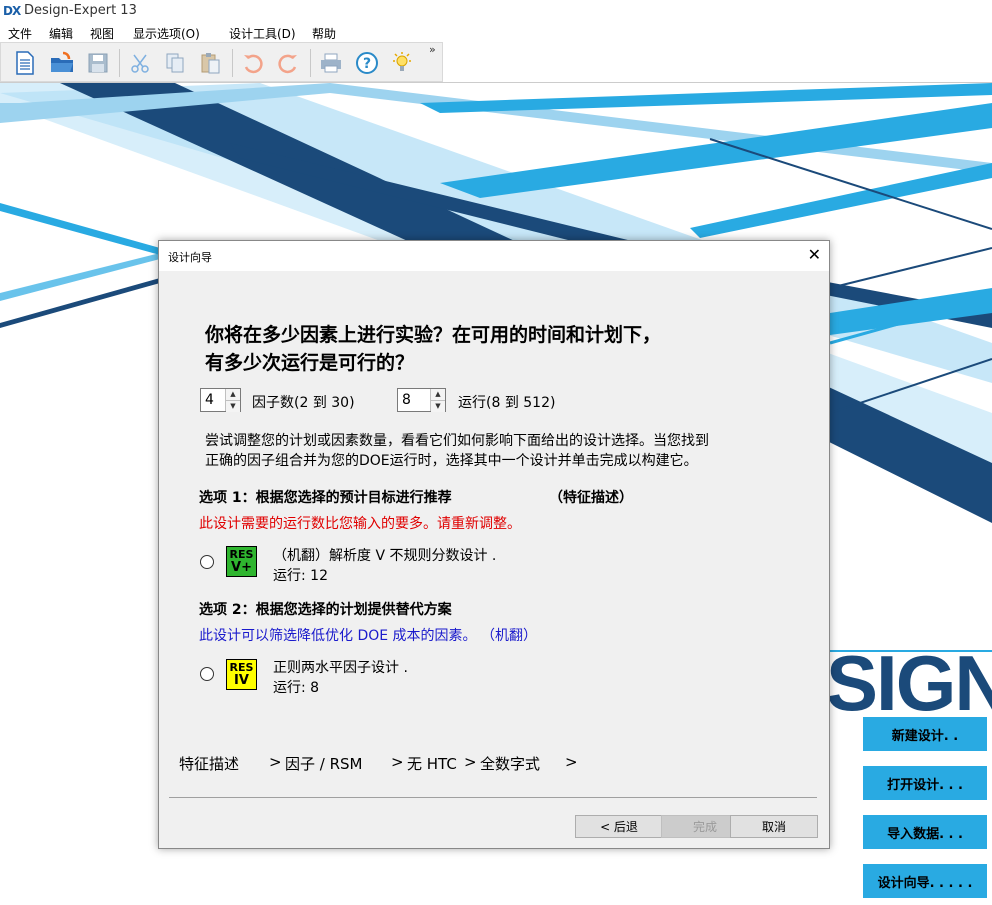  I want to click on menu-help: 帮助, so click(324, 33).